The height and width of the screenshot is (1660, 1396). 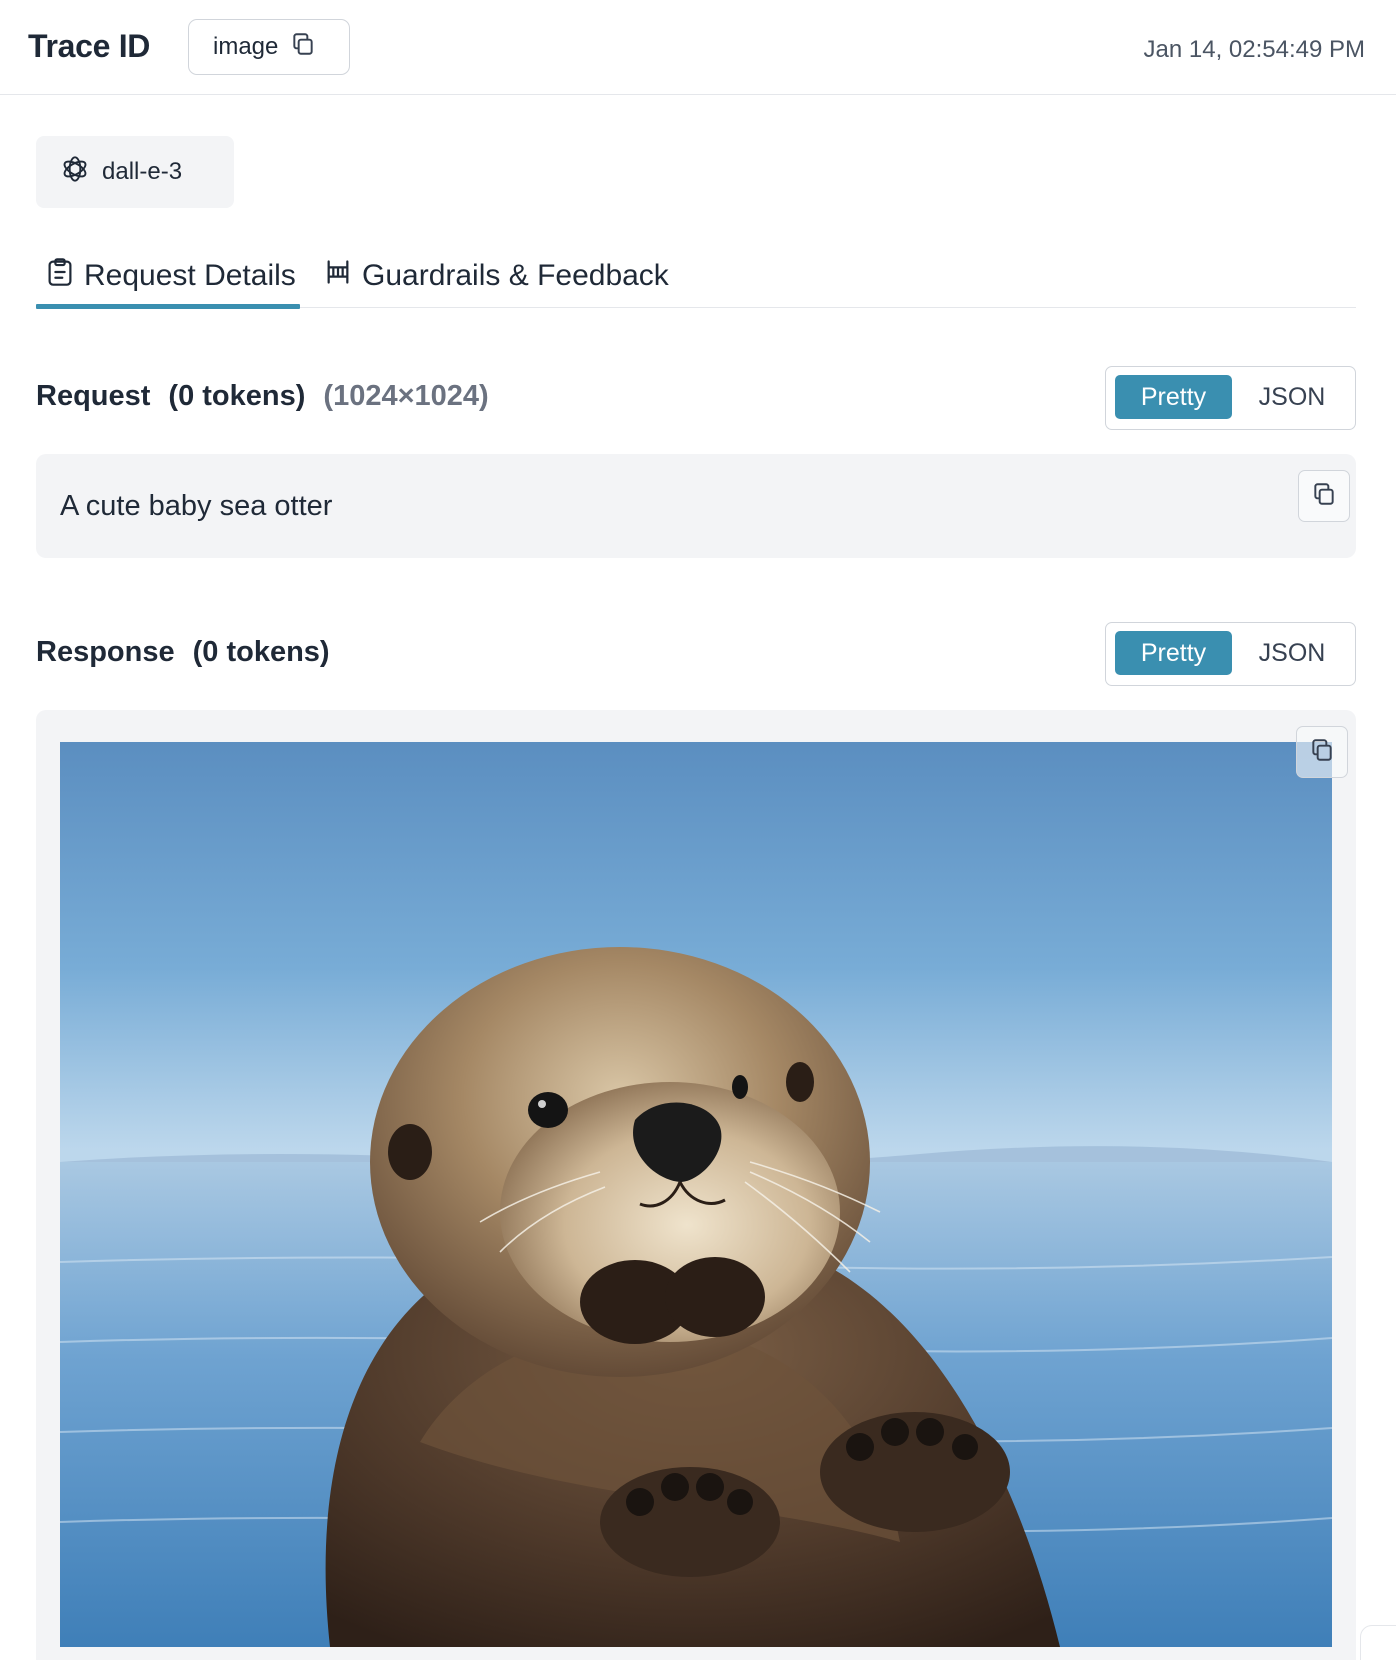 I want to click on page-title: Trace ID, so click(x=89, y=46).